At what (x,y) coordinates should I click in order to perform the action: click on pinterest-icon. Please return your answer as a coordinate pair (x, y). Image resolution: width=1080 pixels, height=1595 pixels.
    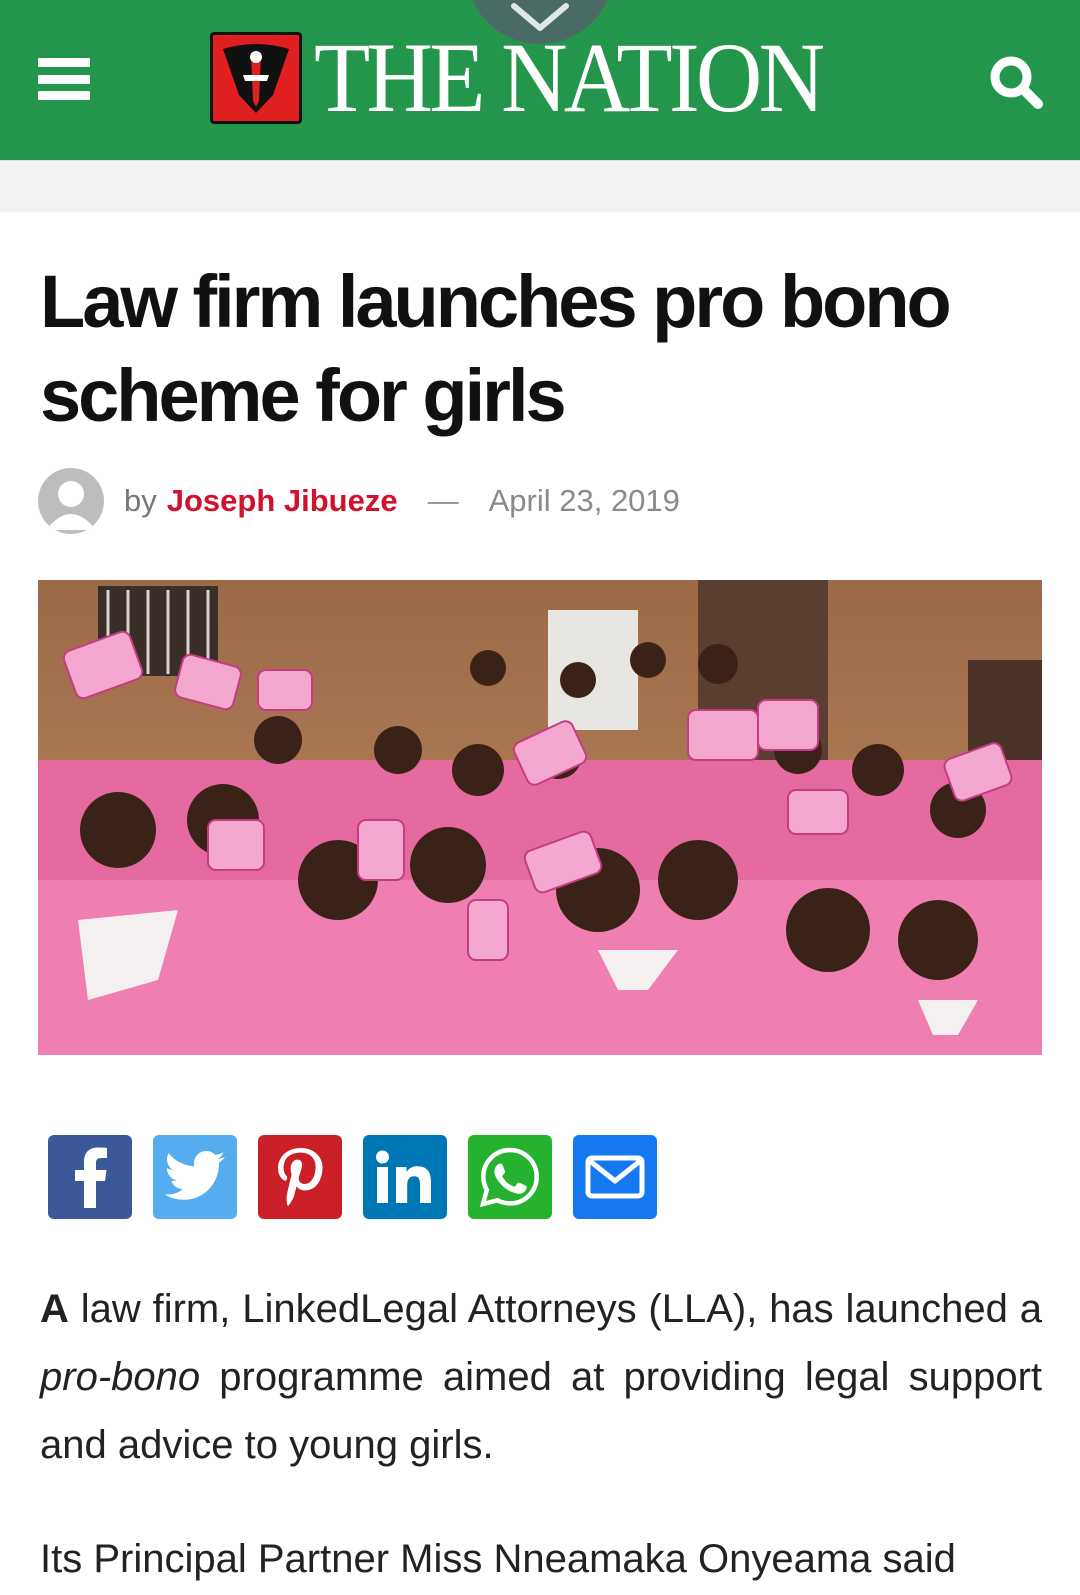
    Looking at the image, I should click on (300, 1177).